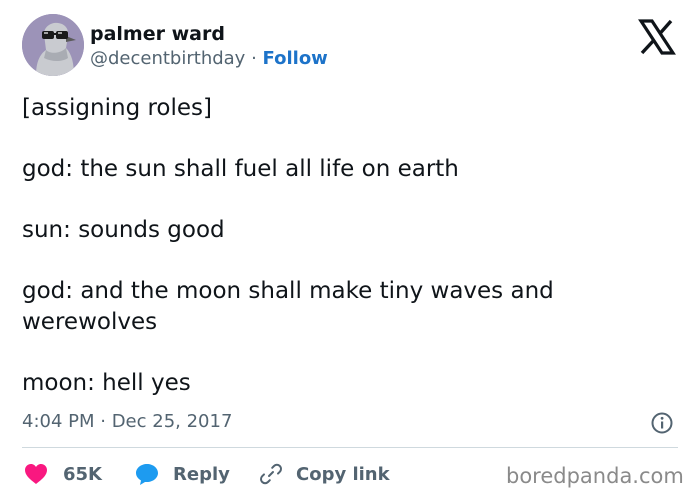 This screenshot has width=700, height=502. What do you see at coordinates (147, 474) in the screenshot?
I see `reply-bubble-icon` at bounding box center [147, 474].